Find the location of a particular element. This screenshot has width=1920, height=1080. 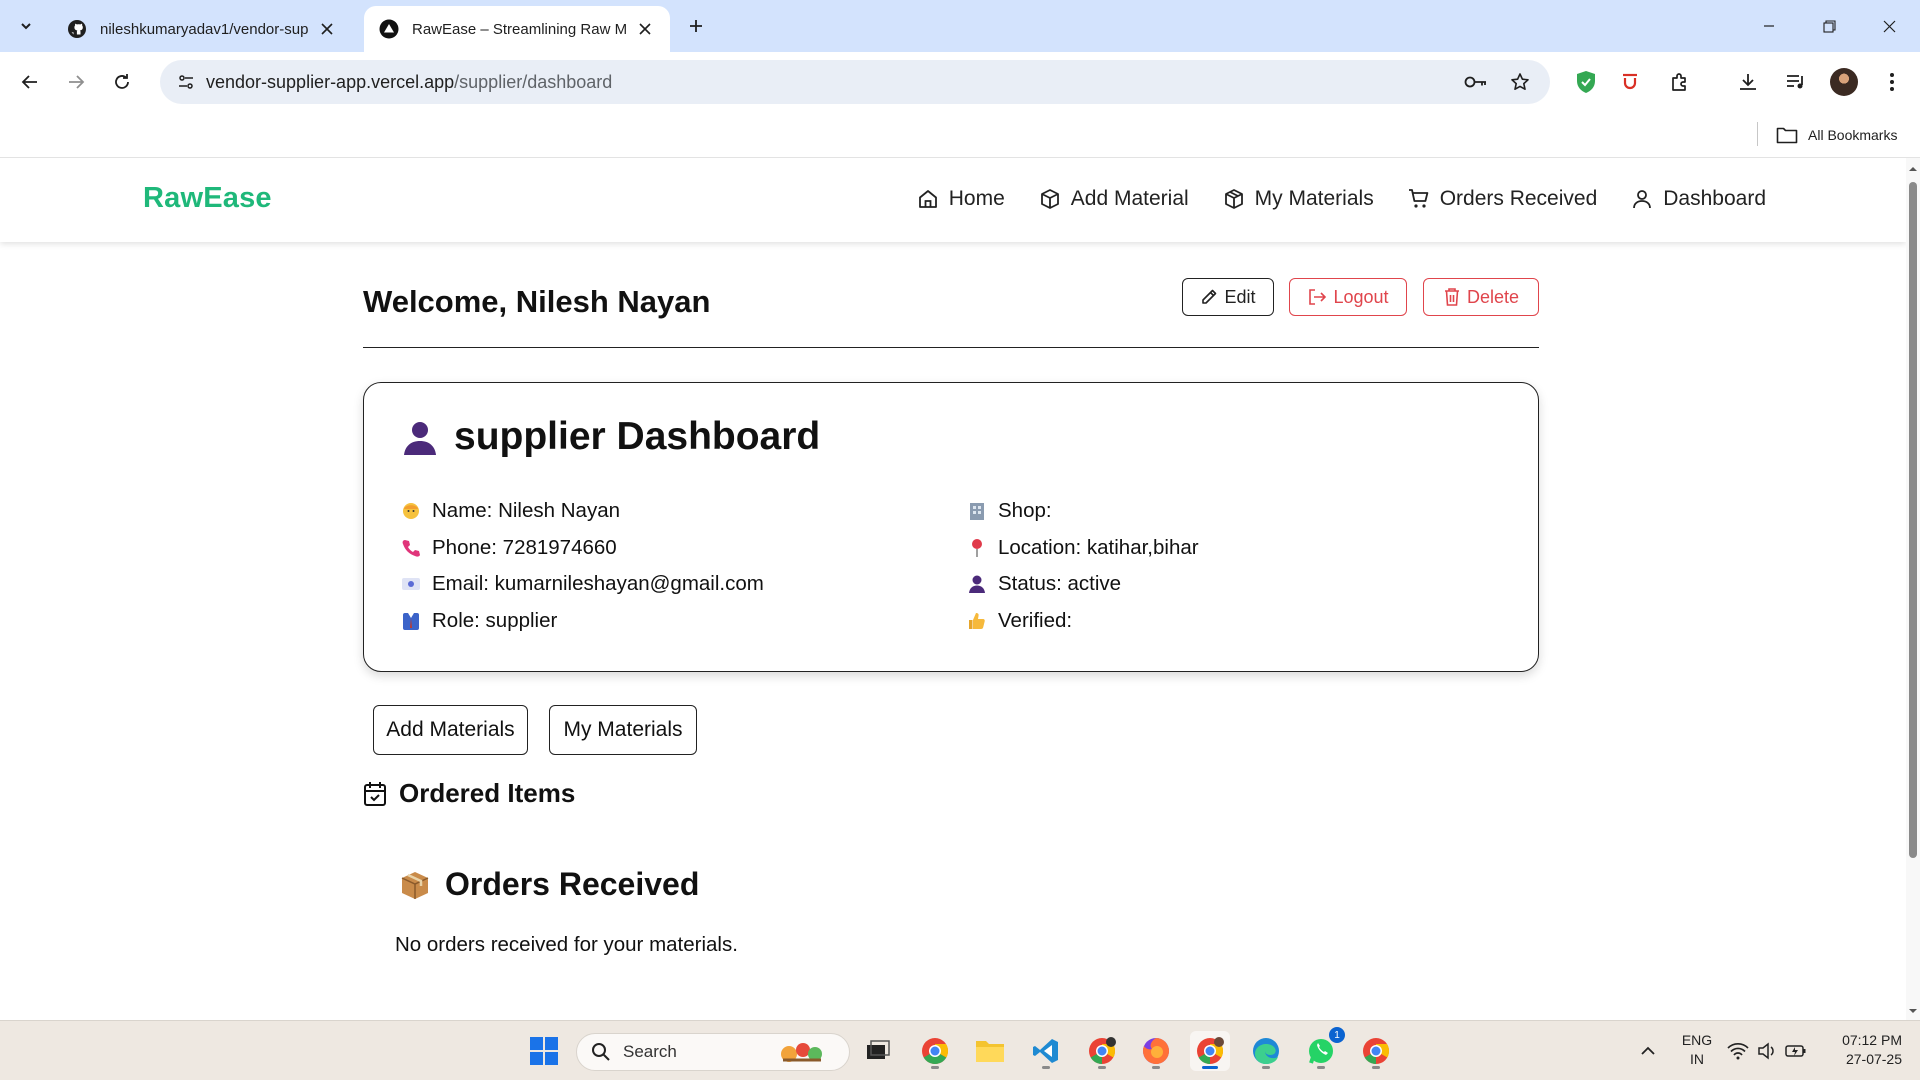

chrome-menu-button is located at coordinates (1892, 82).